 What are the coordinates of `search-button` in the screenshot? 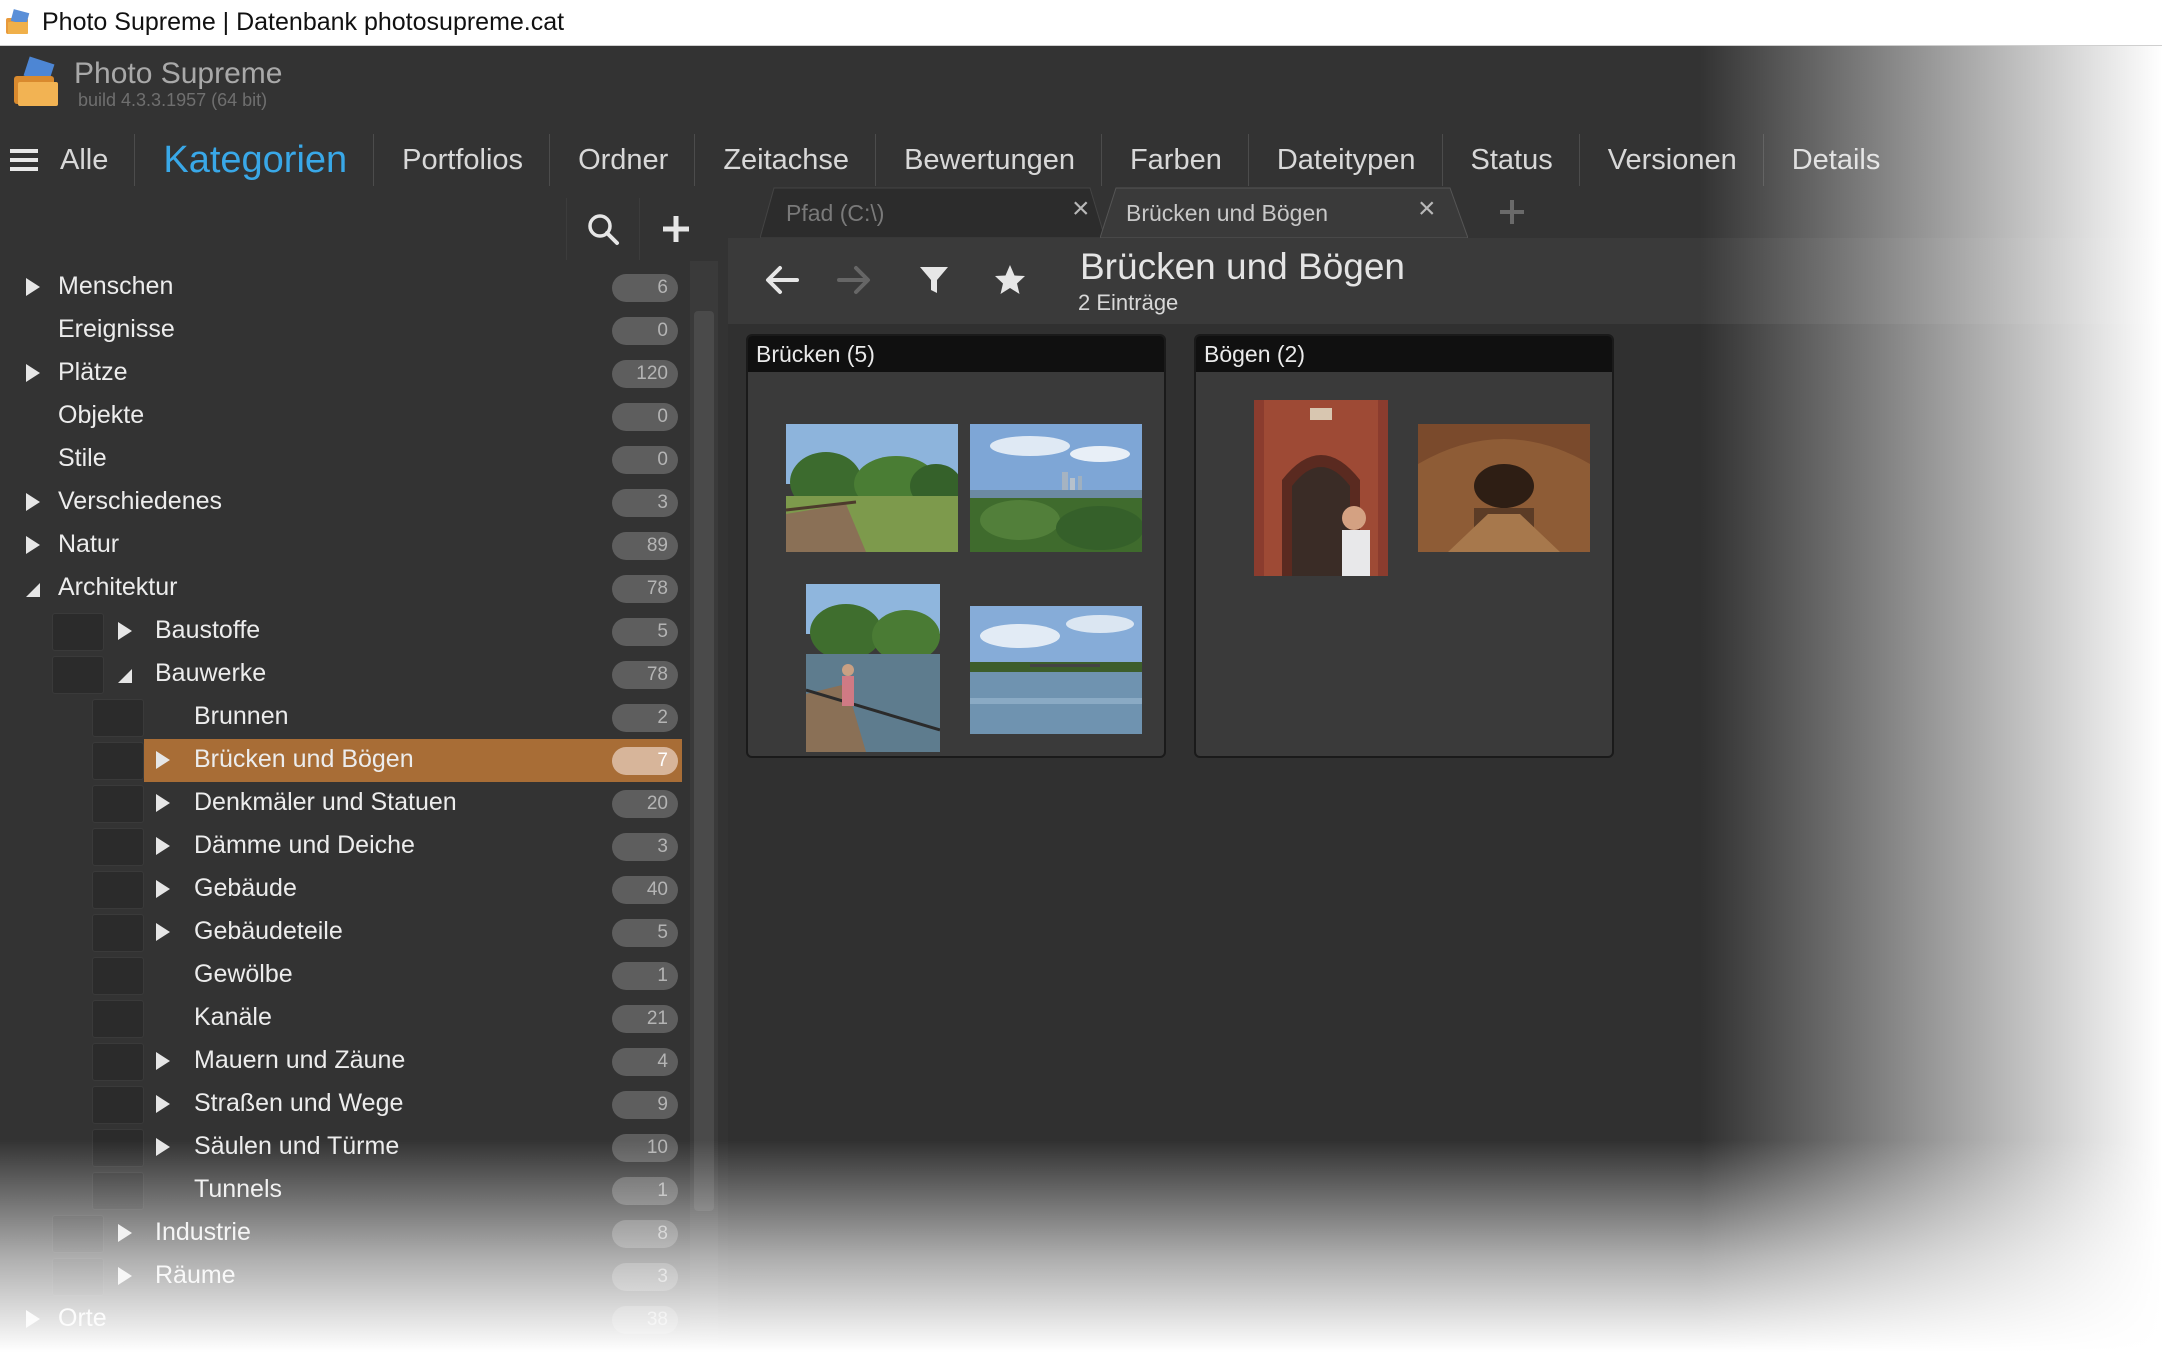 It's located at (602, 229).